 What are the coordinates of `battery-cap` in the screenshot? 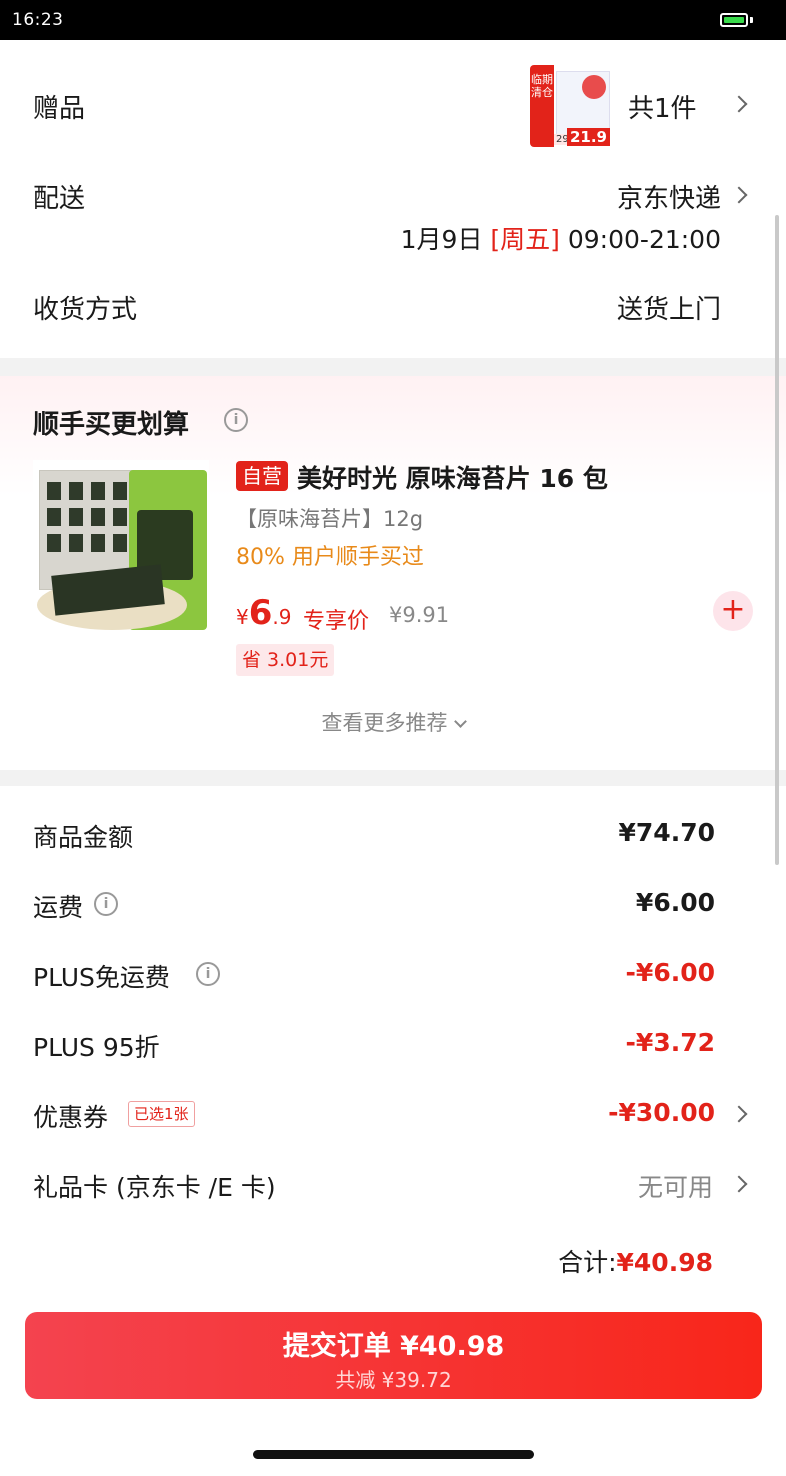 It's located at (751, 20).